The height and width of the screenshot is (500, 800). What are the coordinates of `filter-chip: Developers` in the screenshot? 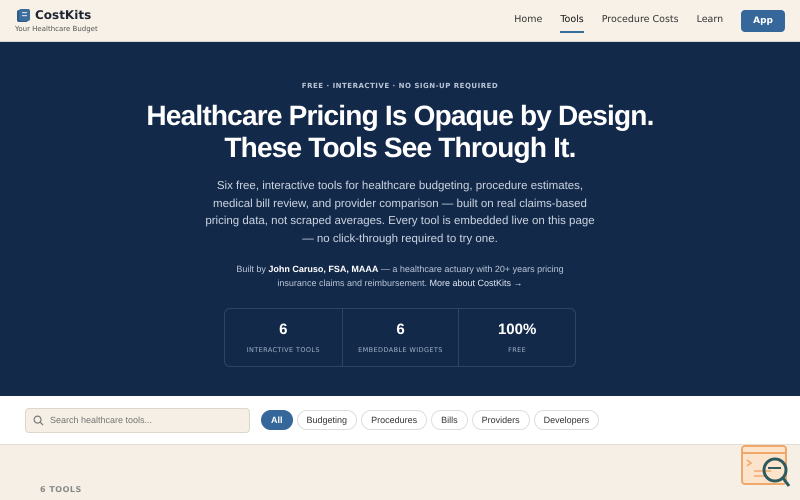 It's located at (567, 420).